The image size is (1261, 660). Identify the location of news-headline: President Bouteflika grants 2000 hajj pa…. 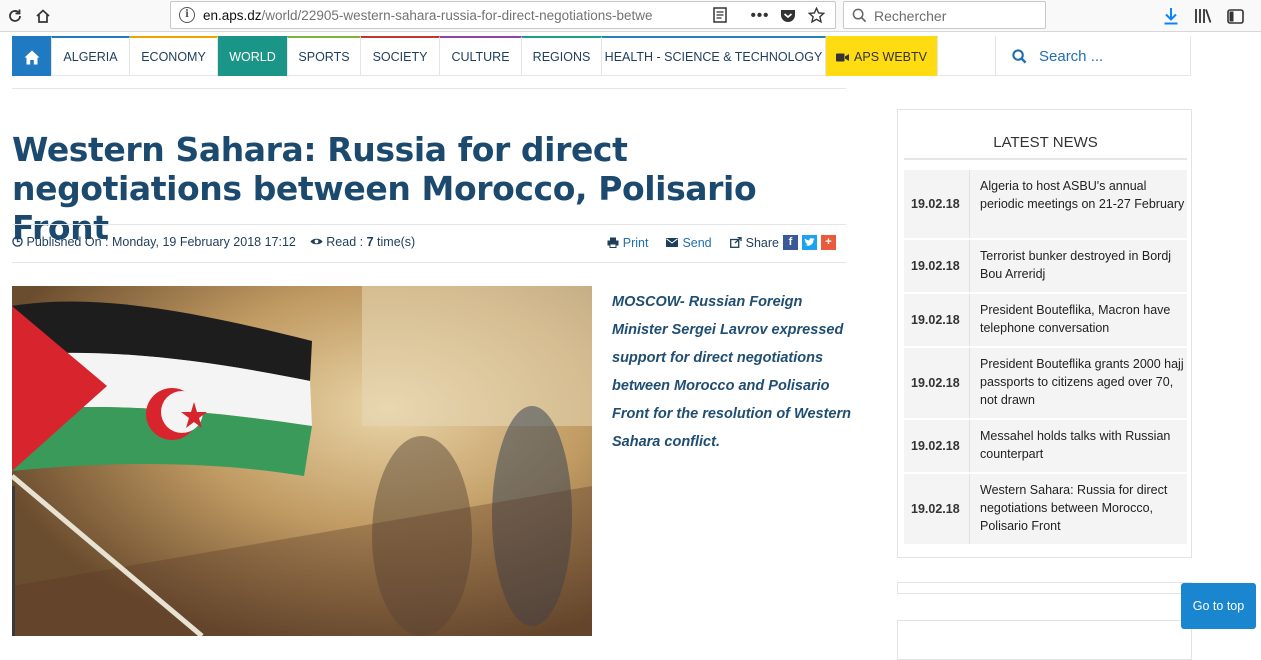
(1078, 383).